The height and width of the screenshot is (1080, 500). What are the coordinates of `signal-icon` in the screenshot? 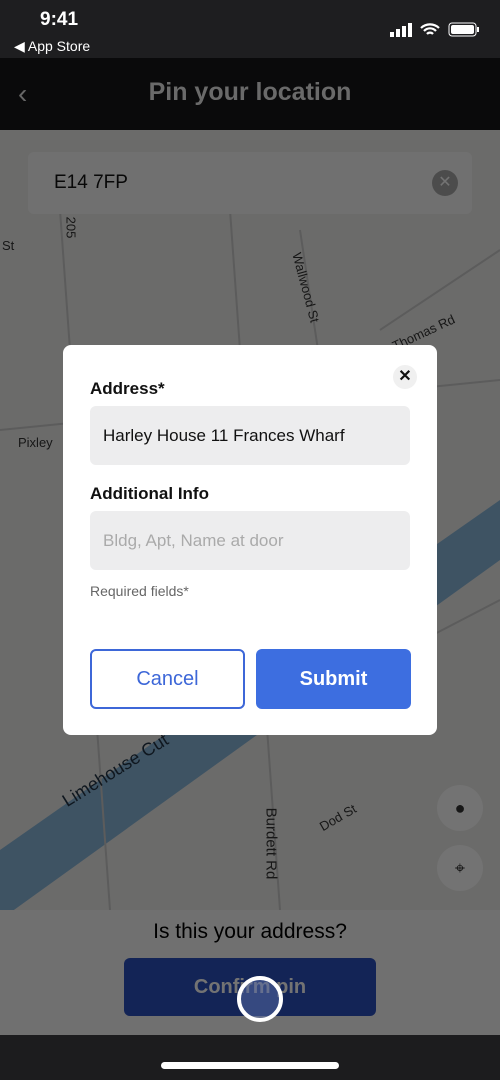 It's located at (401, 29).